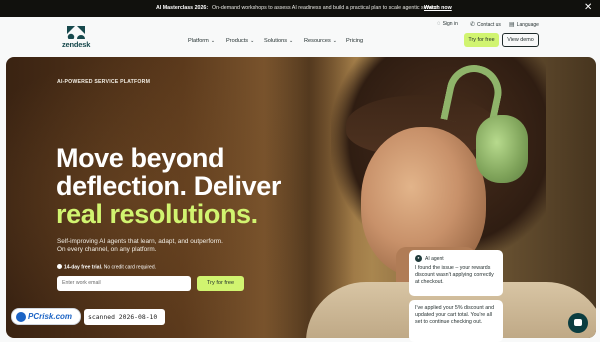 Image resolution: width=600 pixels, height=342 pixels. I want to click on contact-link: ✆ Contact us, so click(485, 25).